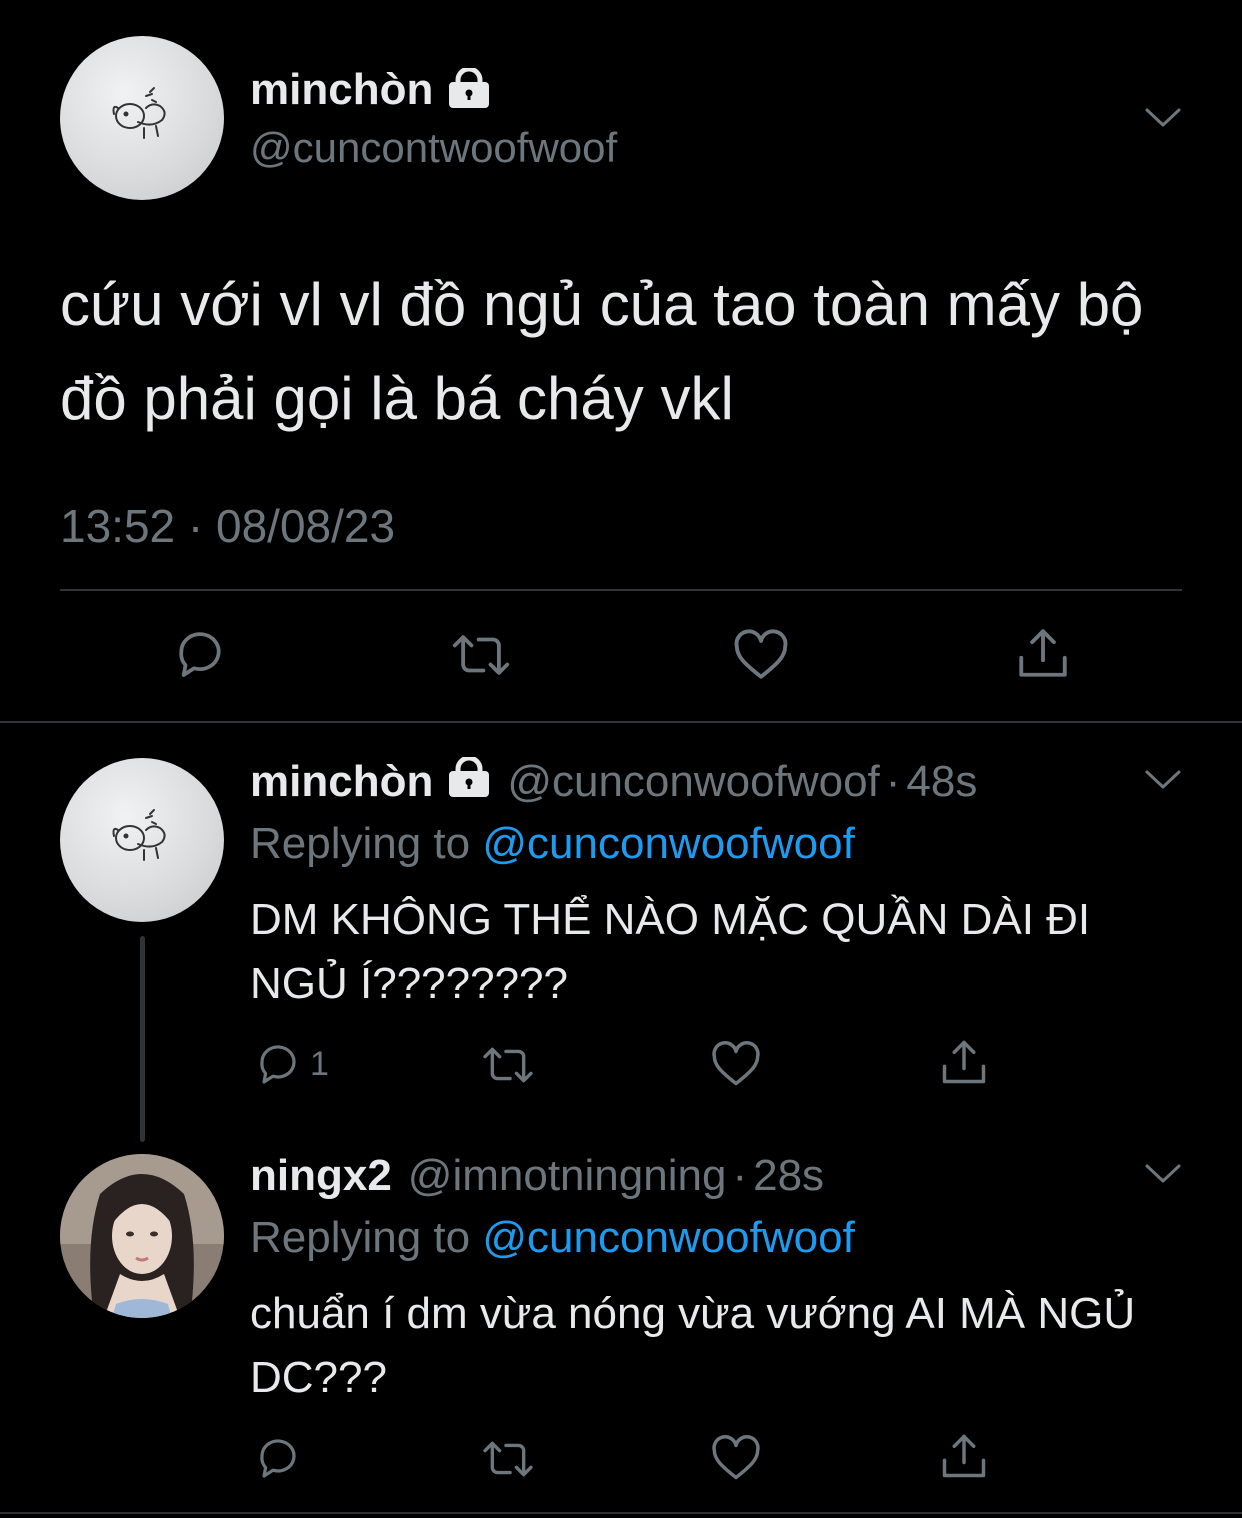  Describe the element at coordinates (142, 1039) in the screenshot. I see `thread-line` at that location.